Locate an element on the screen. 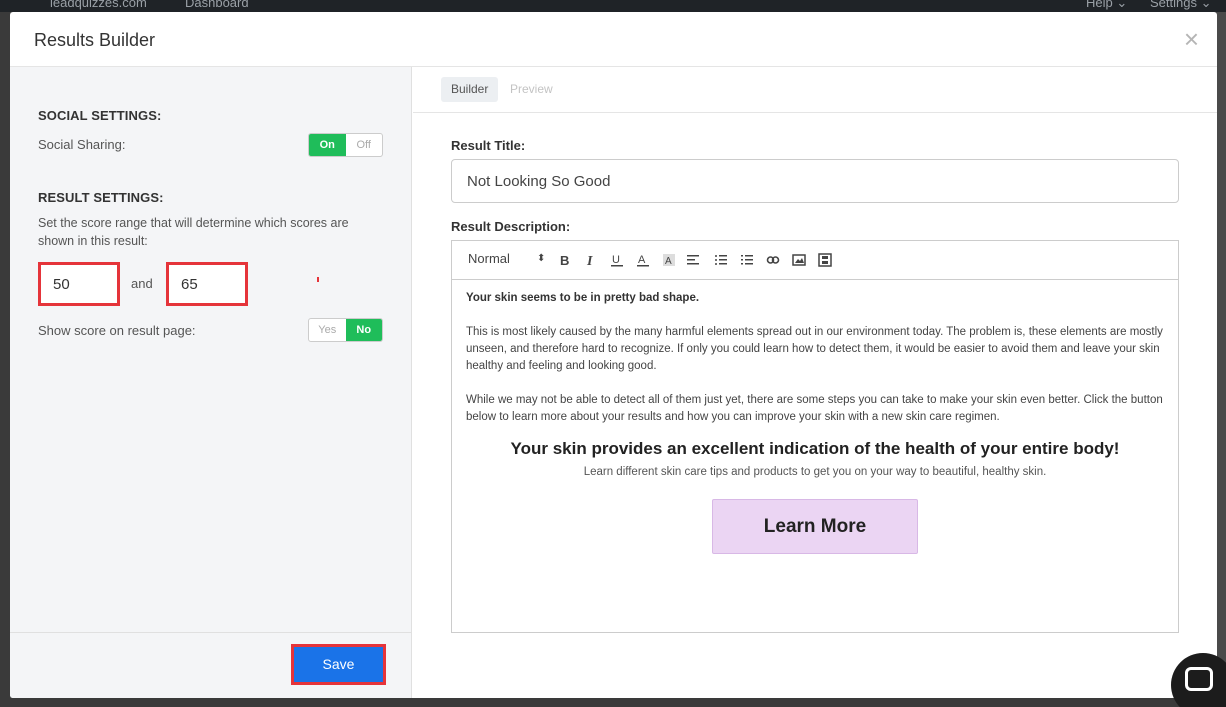 Image resolution: width=1226 pixels, height=707 pixels. social-sharing-toggle: On Off is located at coordinates (345, 145).